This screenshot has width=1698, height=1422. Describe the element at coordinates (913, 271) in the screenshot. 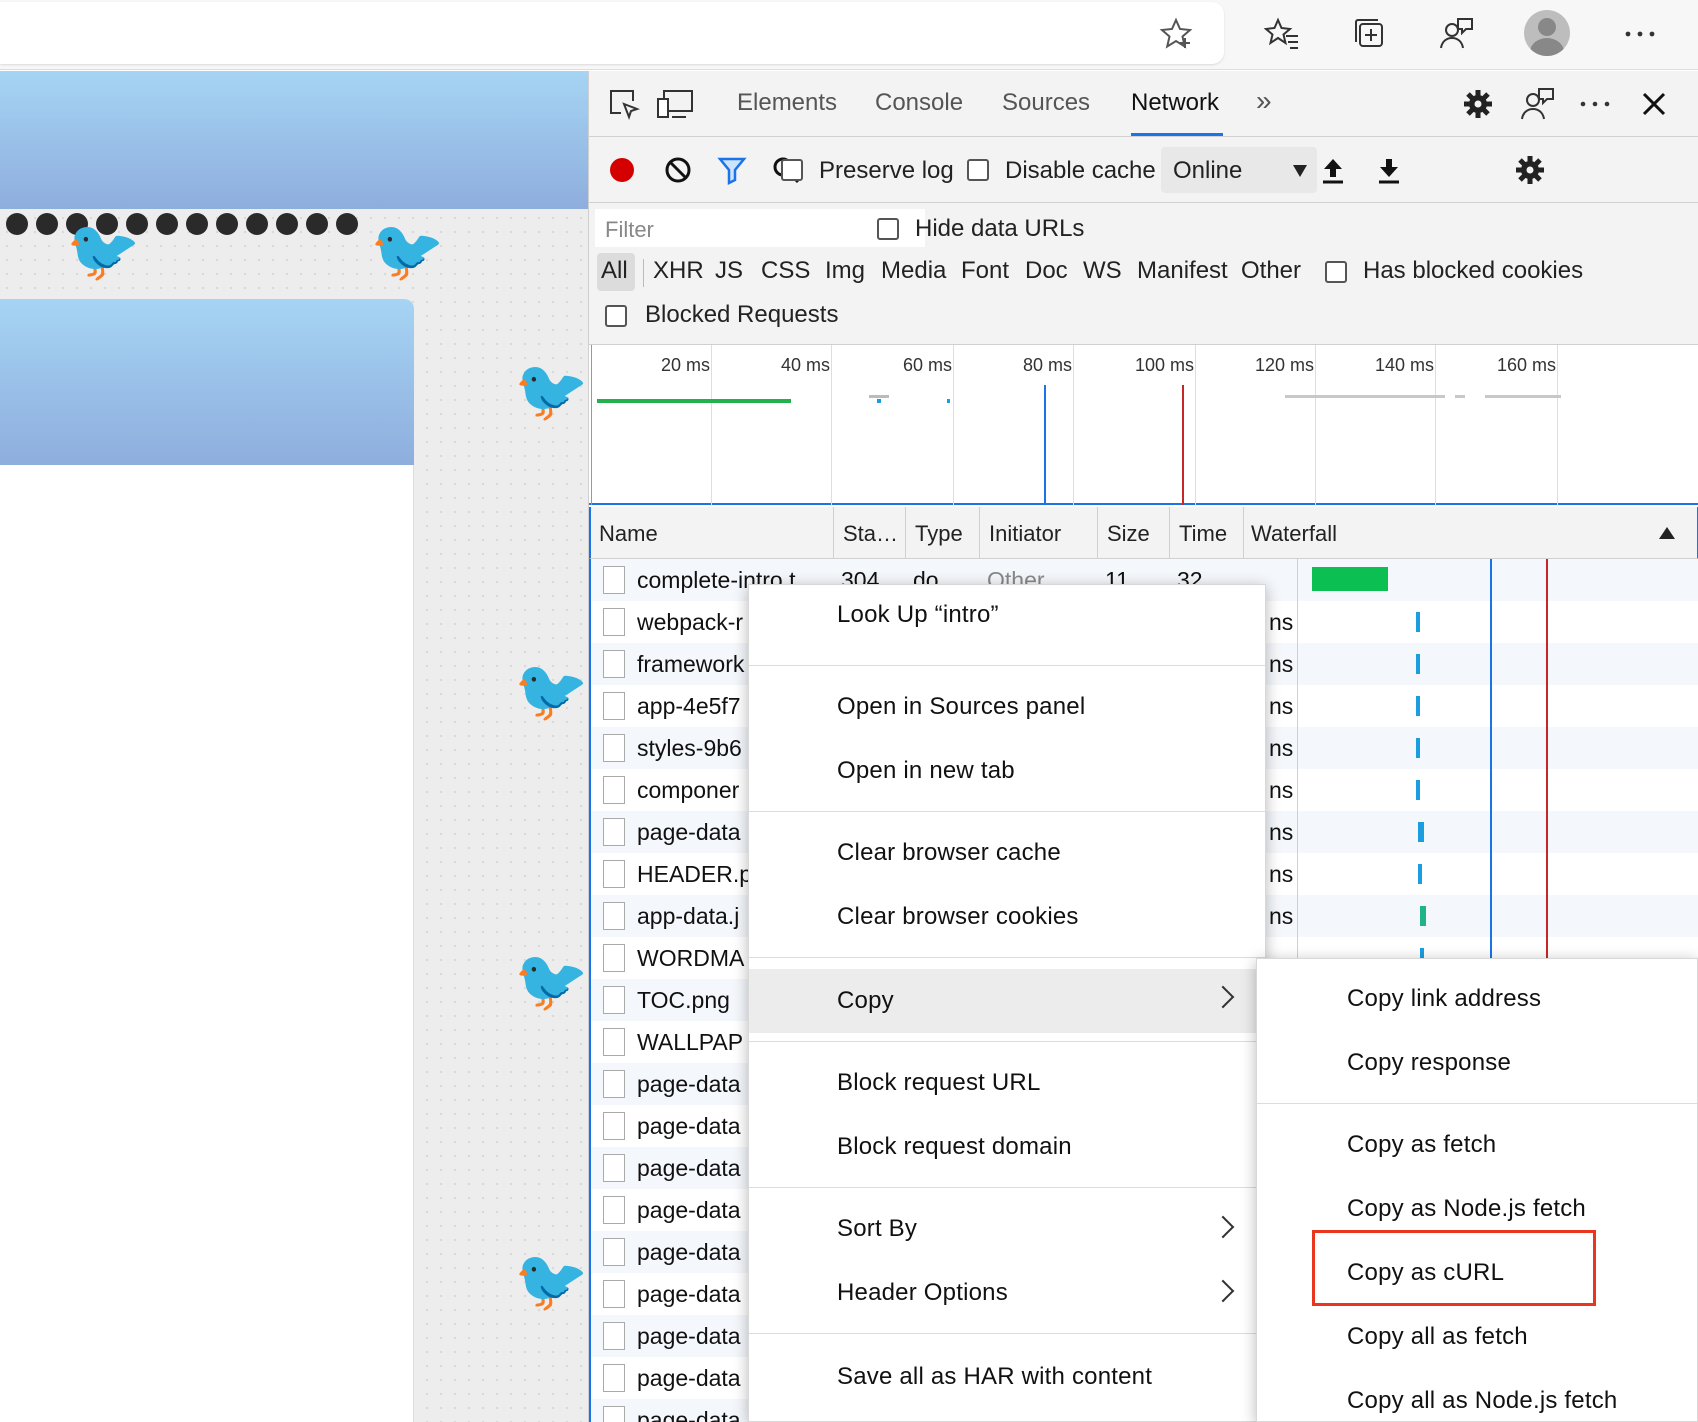

I see `type-filter-media: Media` at that location.